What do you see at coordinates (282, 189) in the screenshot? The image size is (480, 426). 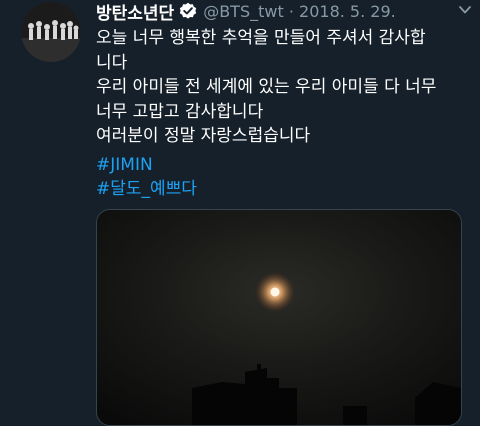 I see `hashtag-link: #달도_예쁘다` at bounding box center [282, 189].